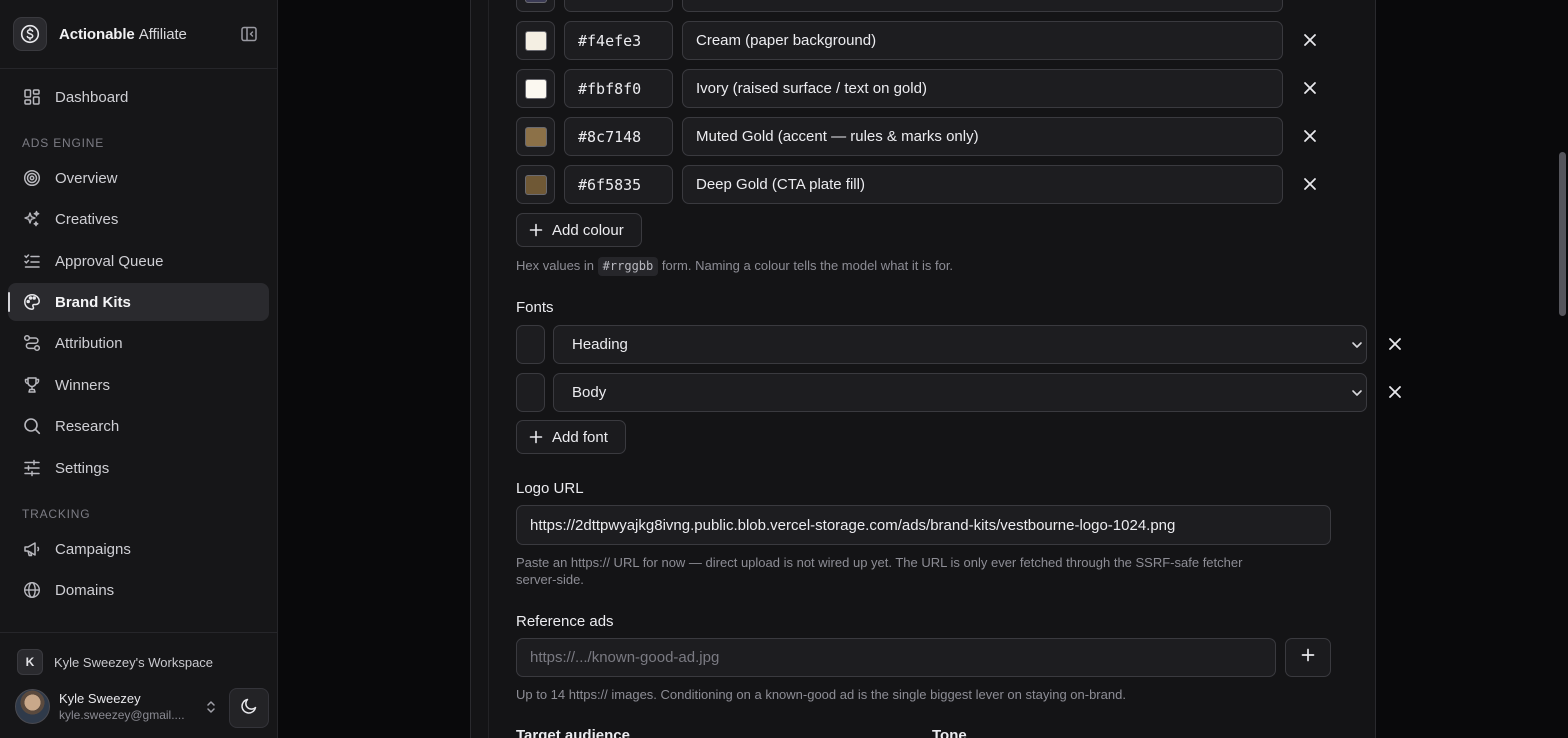  I want to click on workspace-badge: K, so click(30, 662).